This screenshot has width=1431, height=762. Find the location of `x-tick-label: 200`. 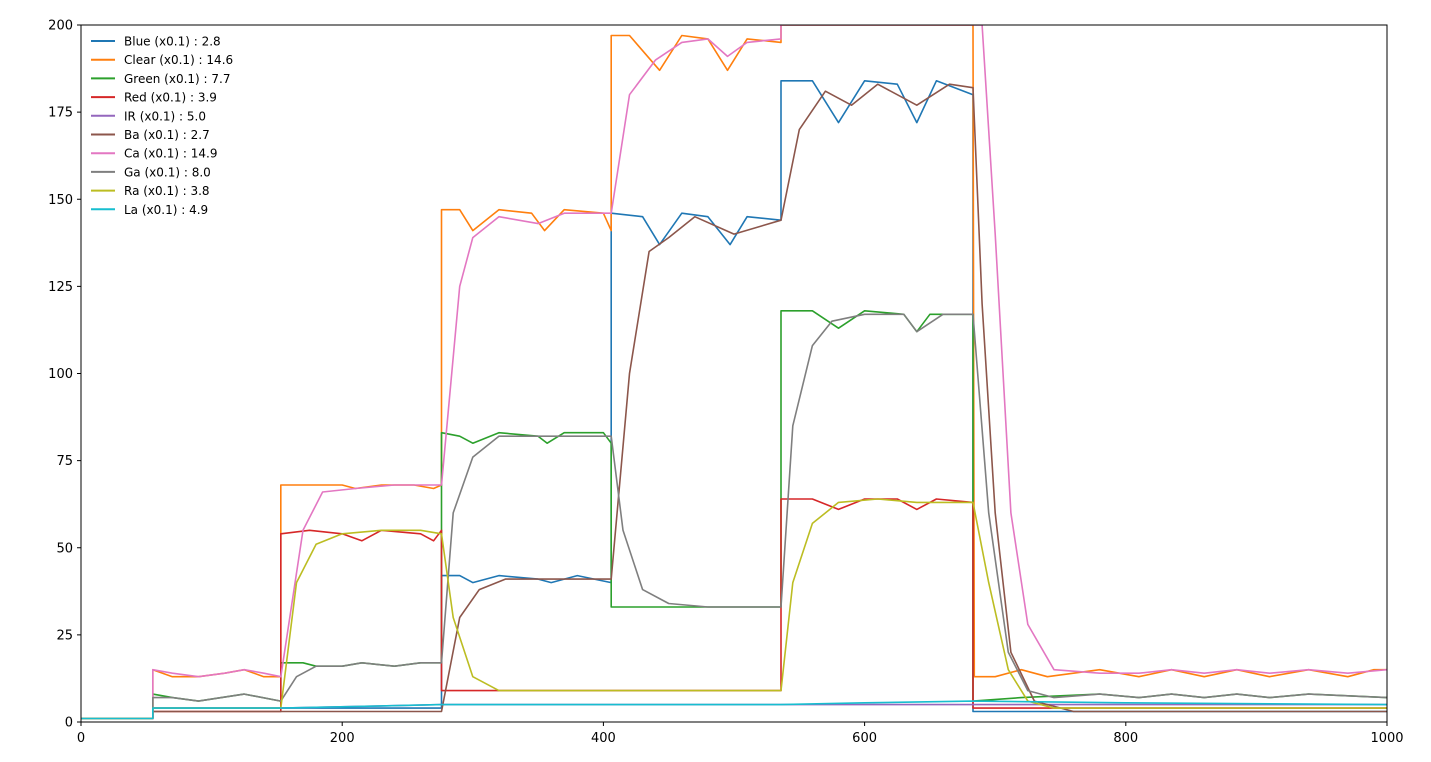

x-tick-label: 200 is located at coordinates (342, 738).